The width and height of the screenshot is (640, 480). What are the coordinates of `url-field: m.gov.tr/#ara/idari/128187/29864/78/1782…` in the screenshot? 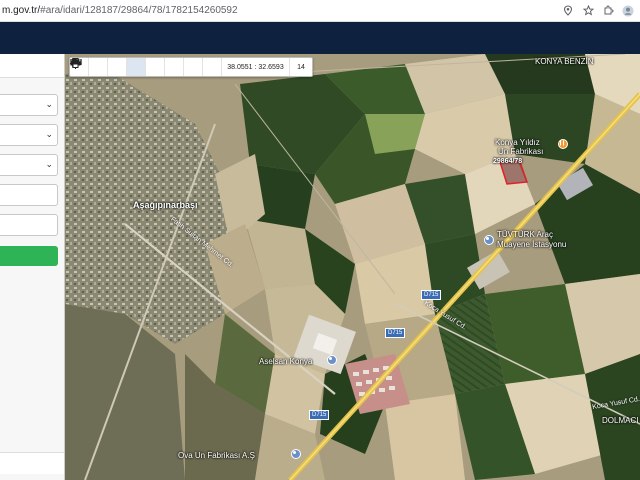 It's located at (281, 10).